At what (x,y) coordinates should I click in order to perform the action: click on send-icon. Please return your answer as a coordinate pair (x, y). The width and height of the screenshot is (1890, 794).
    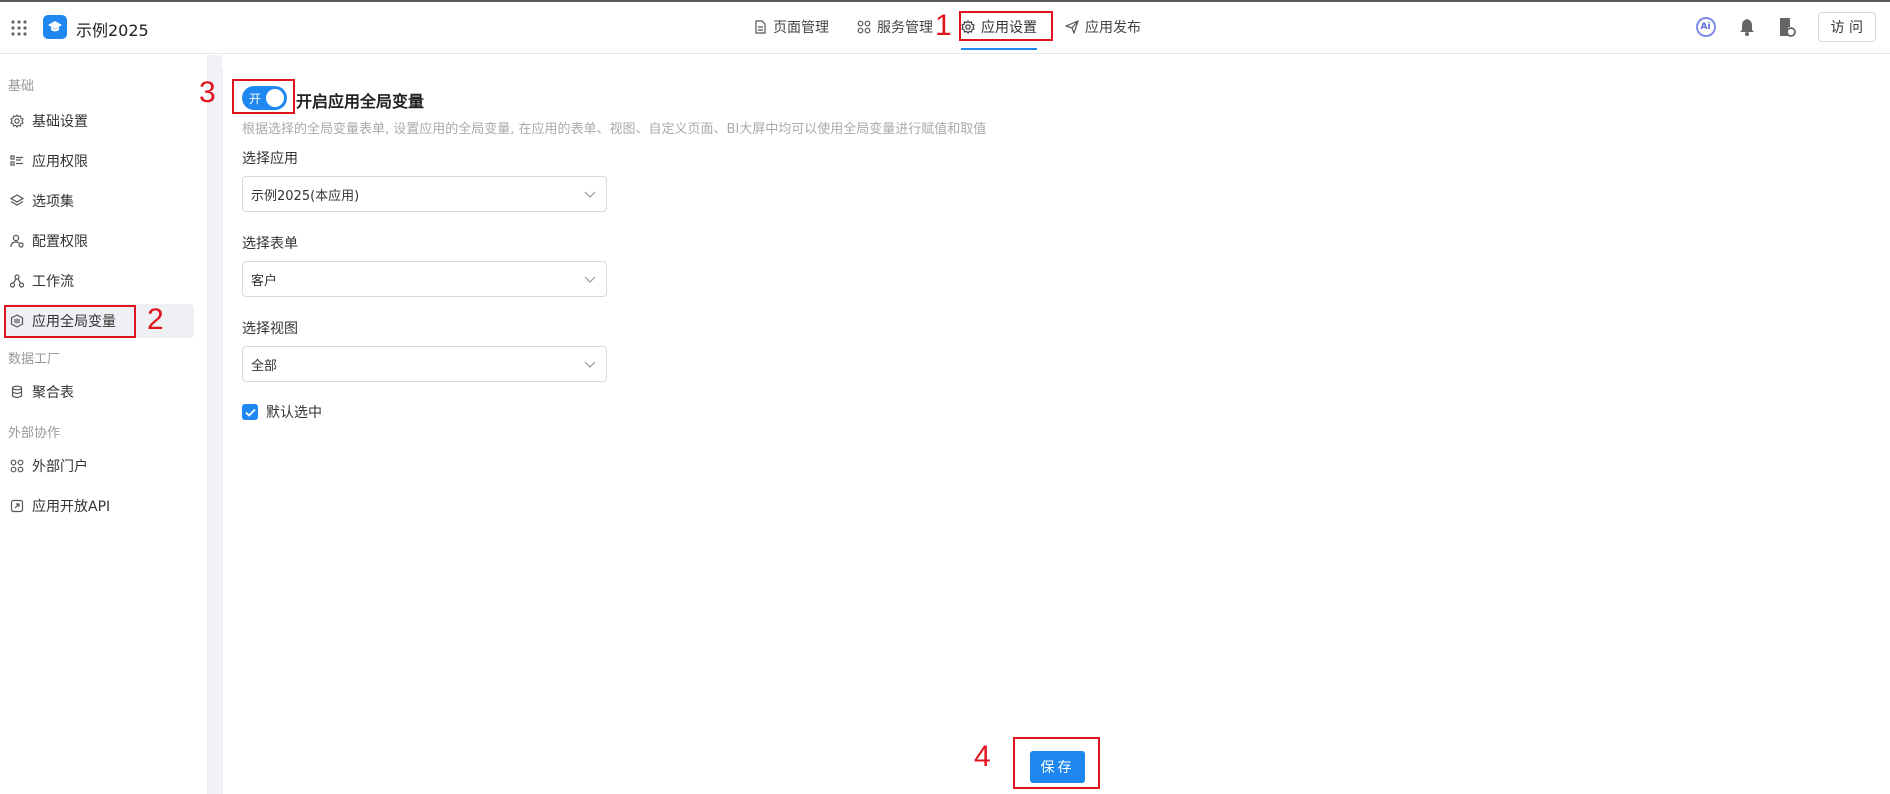
    Looking at the image, I should click on (1072, 27).